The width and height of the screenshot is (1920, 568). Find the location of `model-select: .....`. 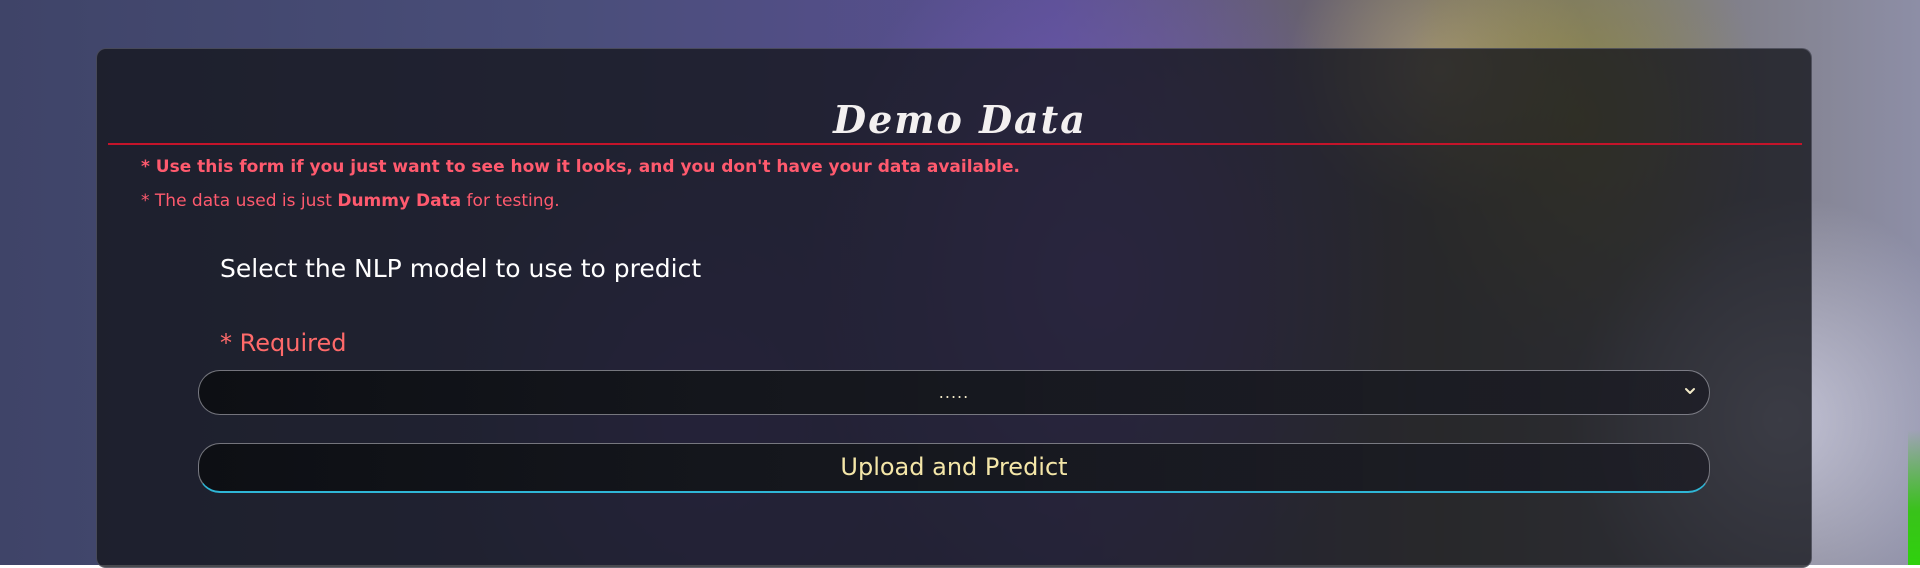

model-select: ..... is located at coordinates (954, 392).